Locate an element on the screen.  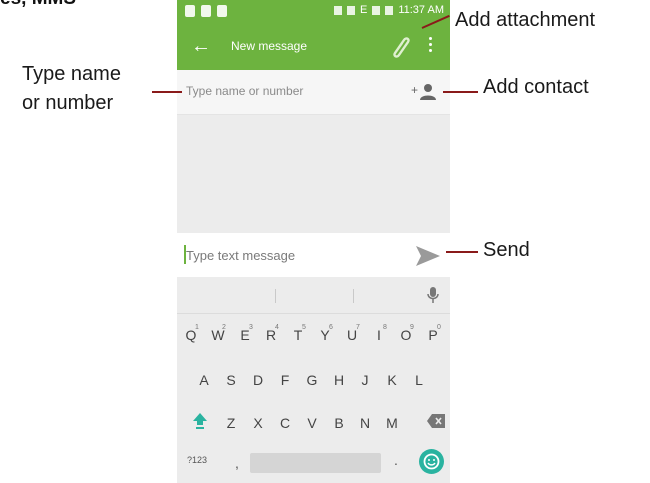
lock-notification-icon is located at coordinates (206, 11).